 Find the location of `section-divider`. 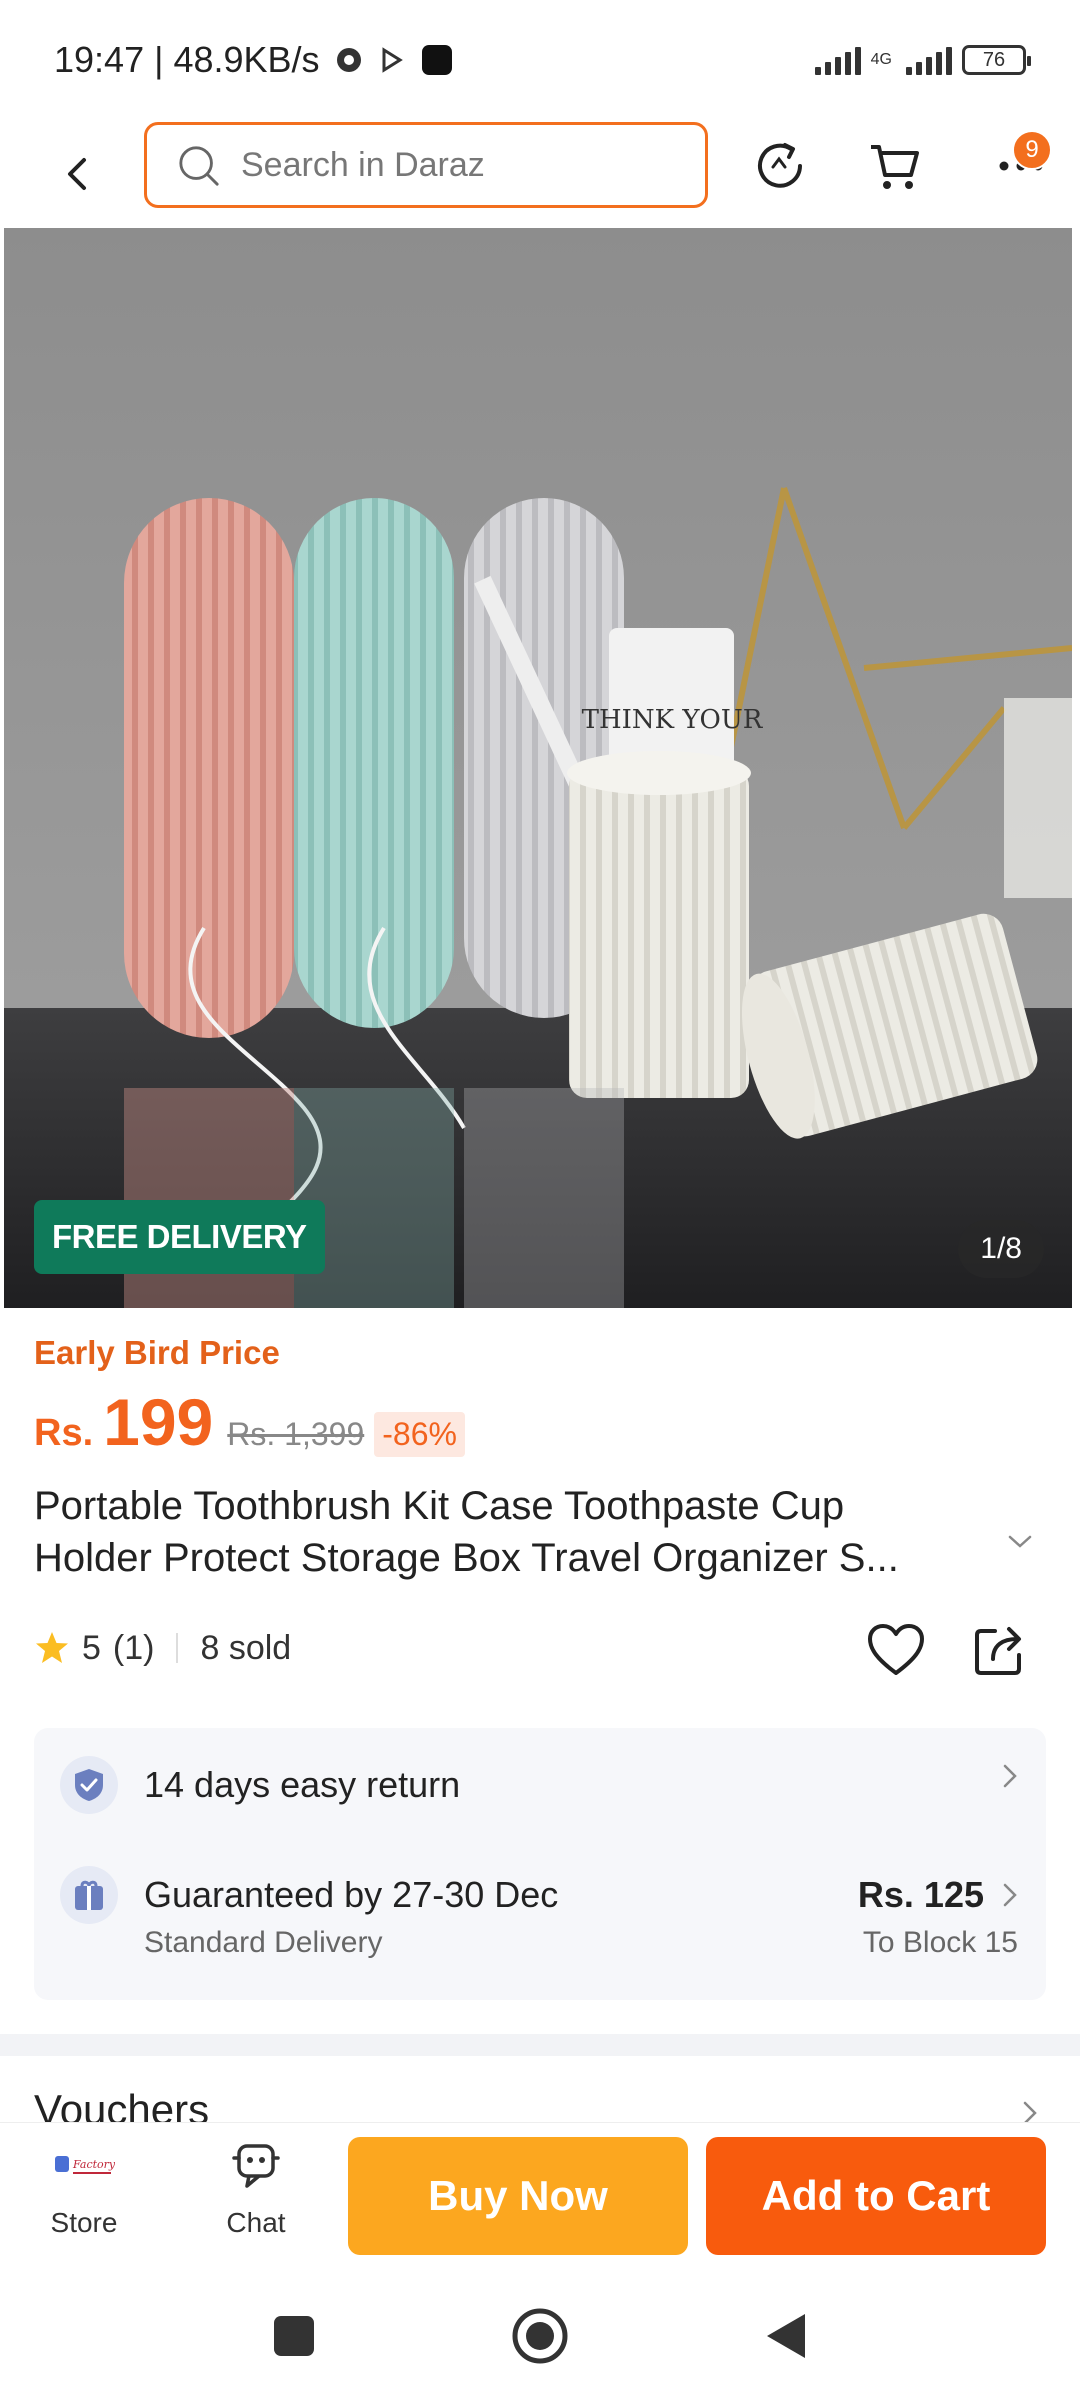

section-divider is located at coordinates (540, 2045).